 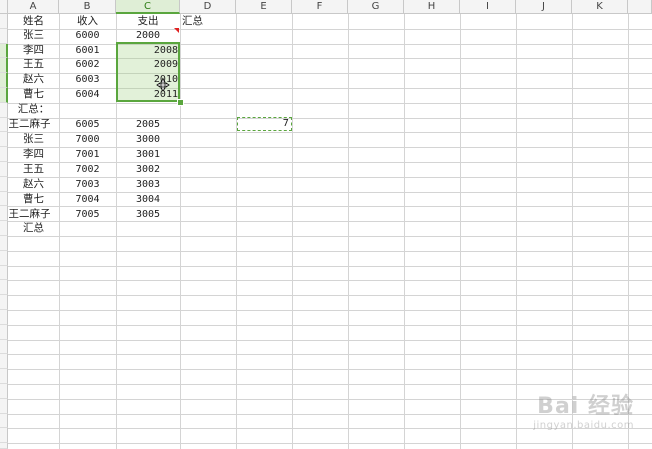 What do you see at coordinates (4, 7) in the screenshot?
I see `select-all-corner` at bounding box center [4, 7].